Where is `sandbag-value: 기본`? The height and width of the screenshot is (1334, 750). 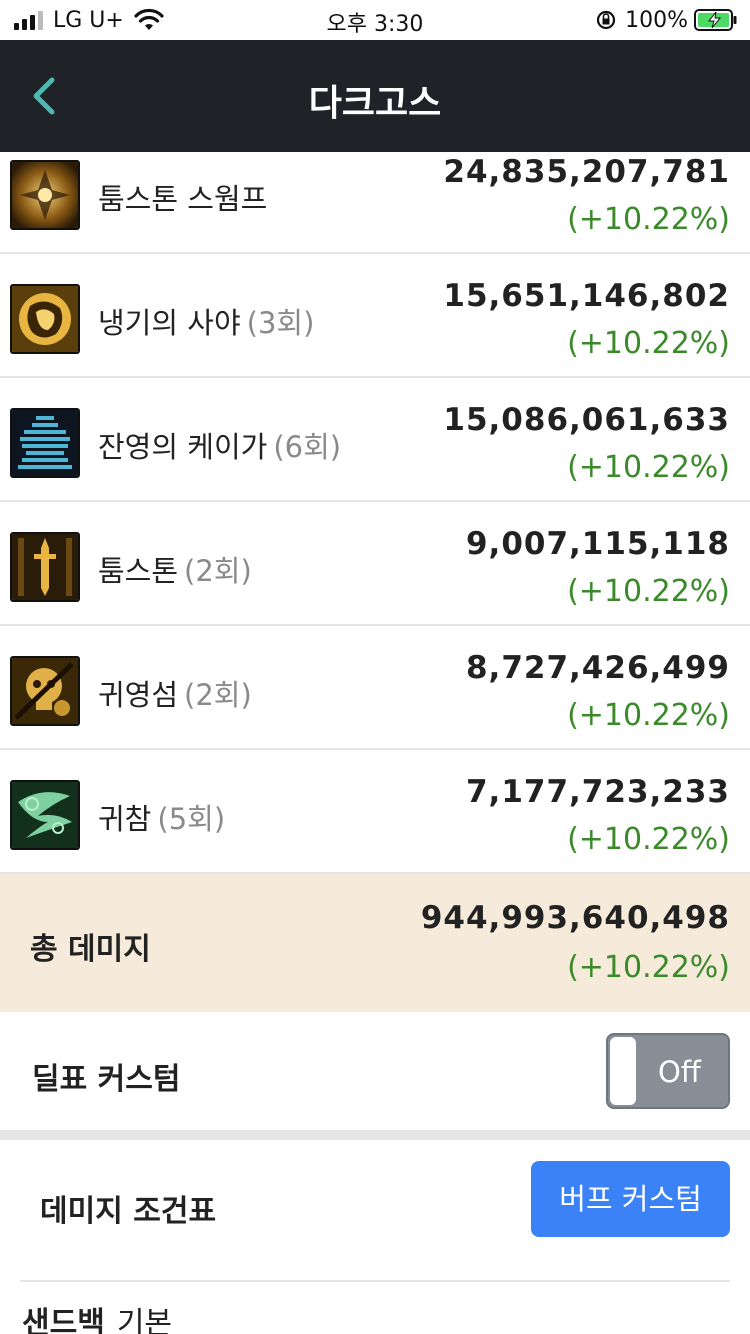 sandbag-value: 기본 is located at coordinates (144, 1320).